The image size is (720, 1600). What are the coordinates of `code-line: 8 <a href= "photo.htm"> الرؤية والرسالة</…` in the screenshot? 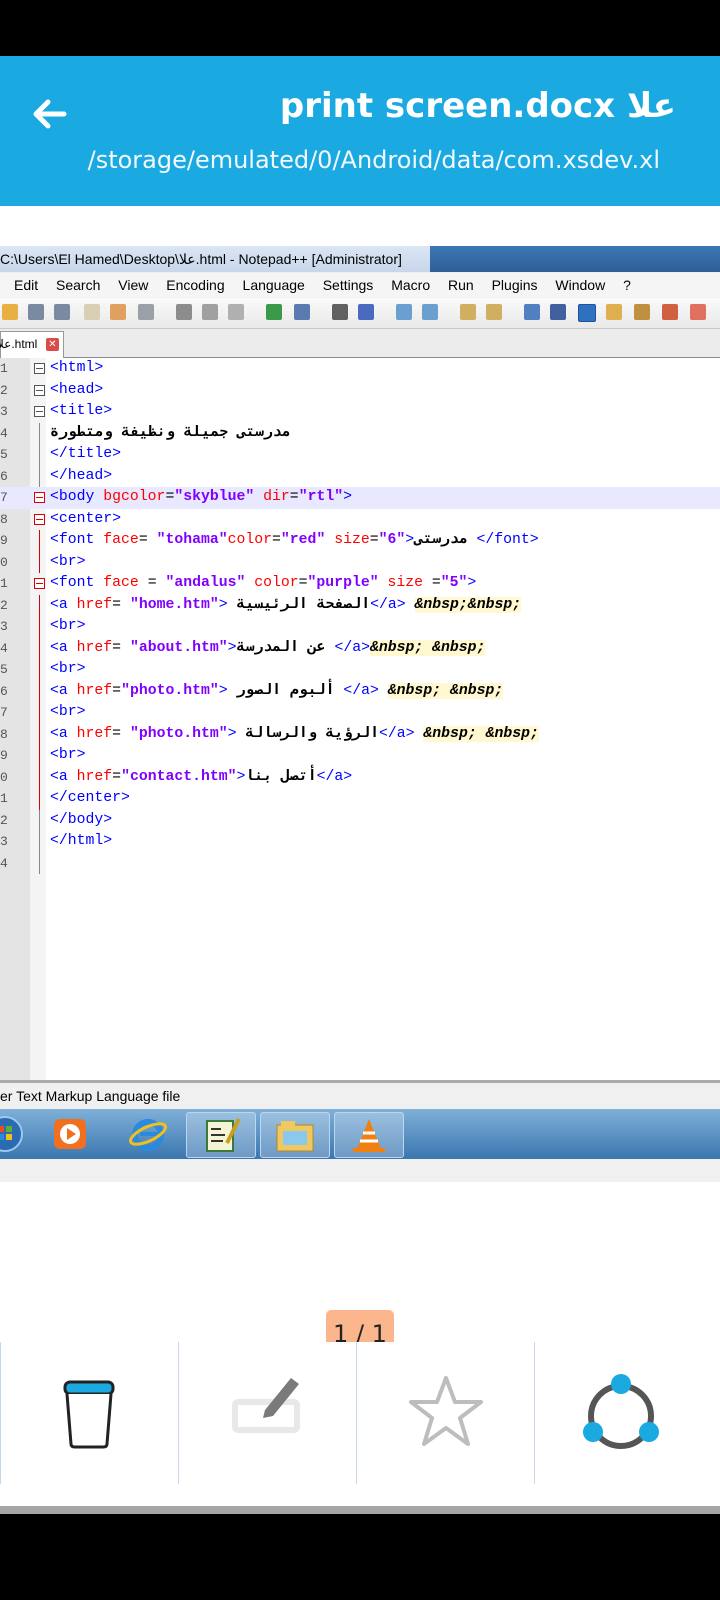 It's located at (360, 734).